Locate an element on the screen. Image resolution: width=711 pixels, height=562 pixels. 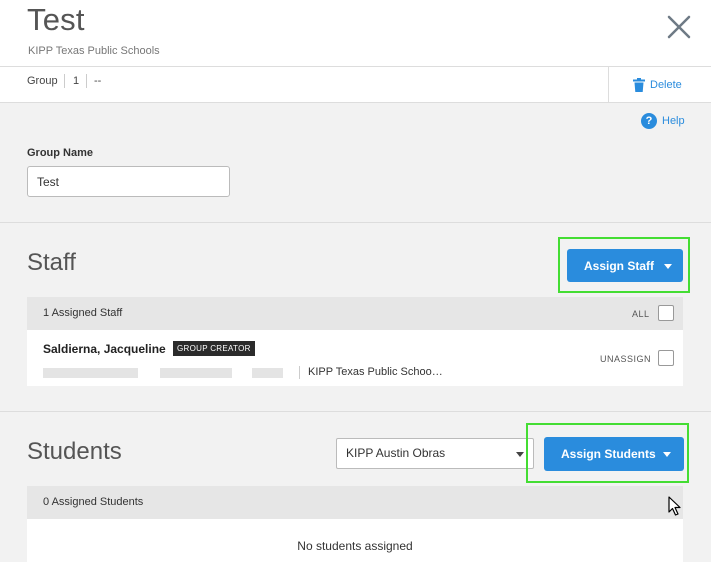
students-empty-message: No students assigned is located at coordinates (355, 546).